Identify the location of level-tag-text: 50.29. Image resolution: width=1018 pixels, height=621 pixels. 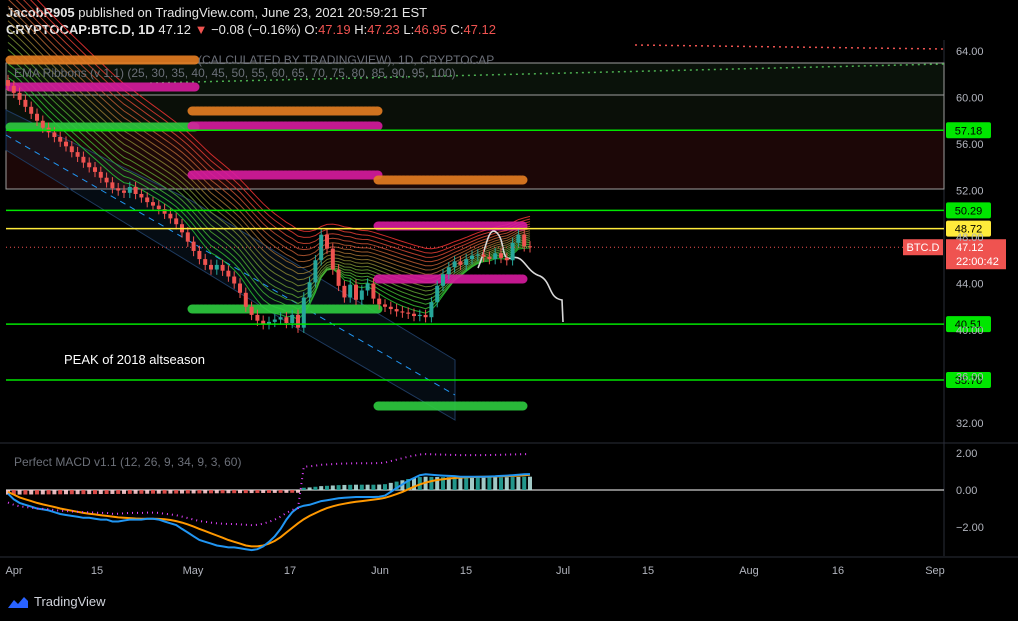
(969, 211).